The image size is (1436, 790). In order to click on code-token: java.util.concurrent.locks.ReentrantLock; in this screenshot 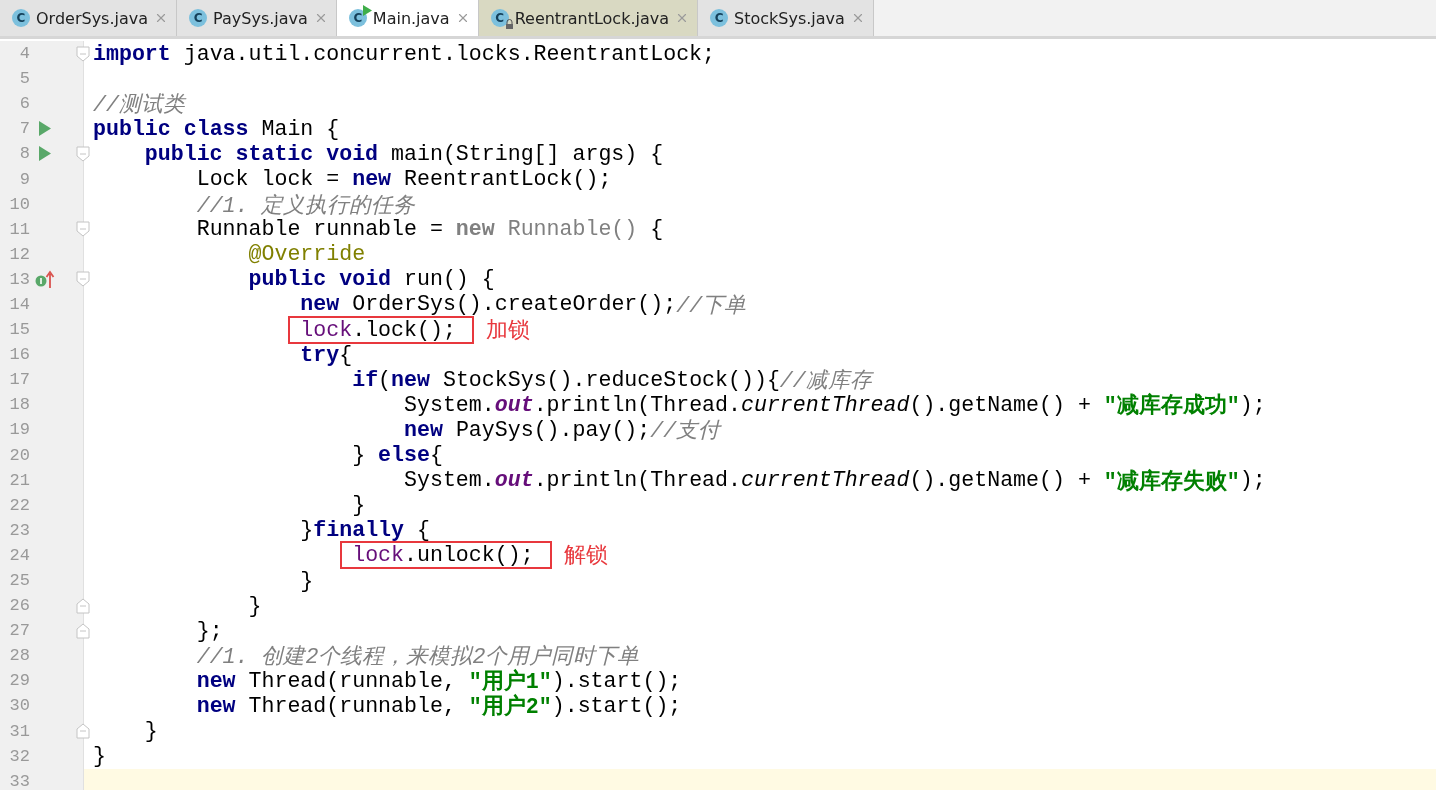, I will do `click(449, 53)`.